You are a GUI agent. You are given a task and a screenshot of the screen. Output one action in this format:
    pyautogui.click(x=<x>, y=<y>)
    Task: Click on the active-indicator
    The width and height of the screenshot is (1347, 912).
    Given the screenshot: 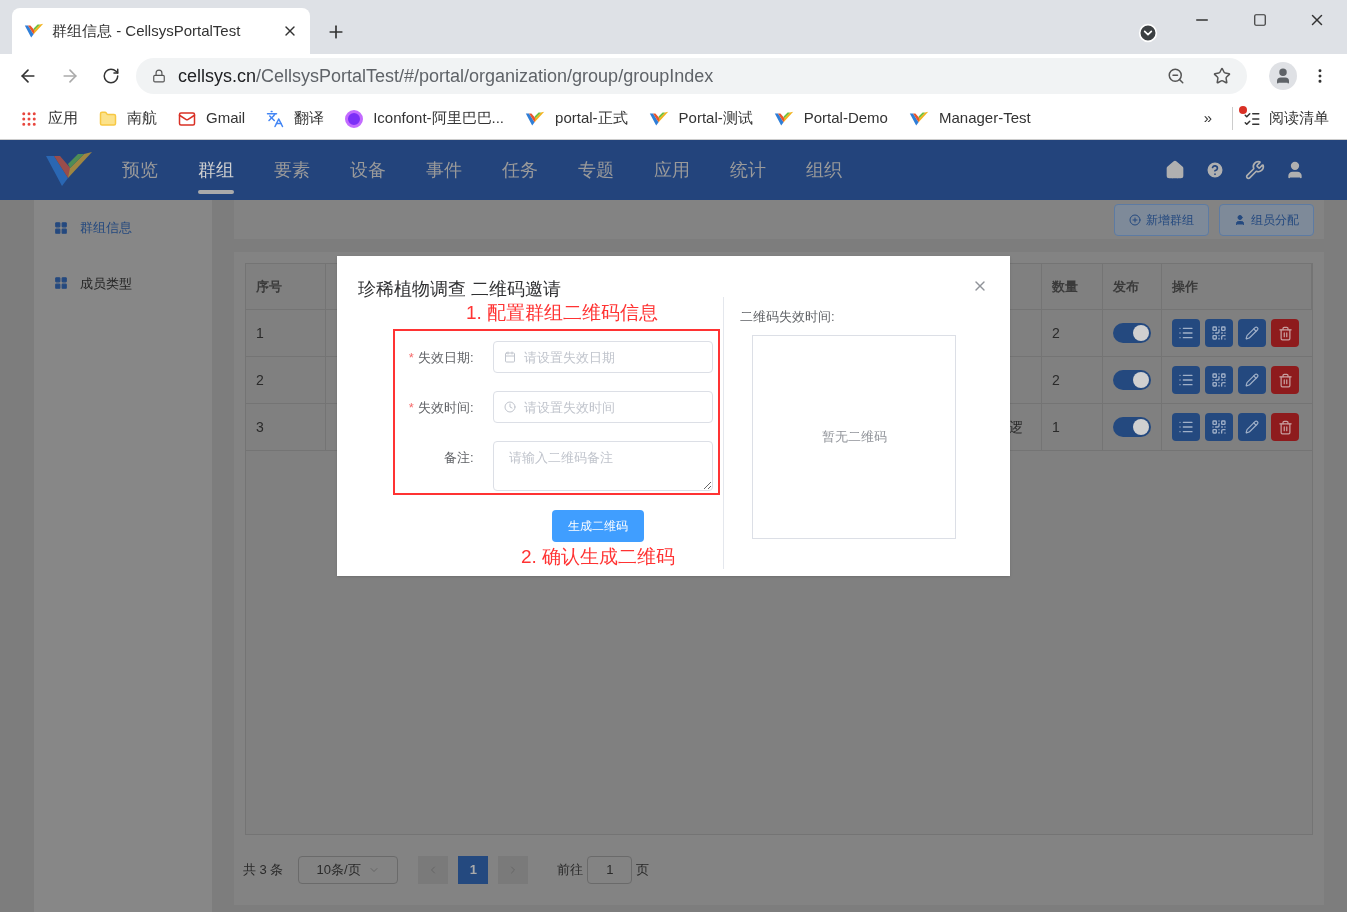 What is the action you would take?
    pyautogui.click(x=216, y=192)
    